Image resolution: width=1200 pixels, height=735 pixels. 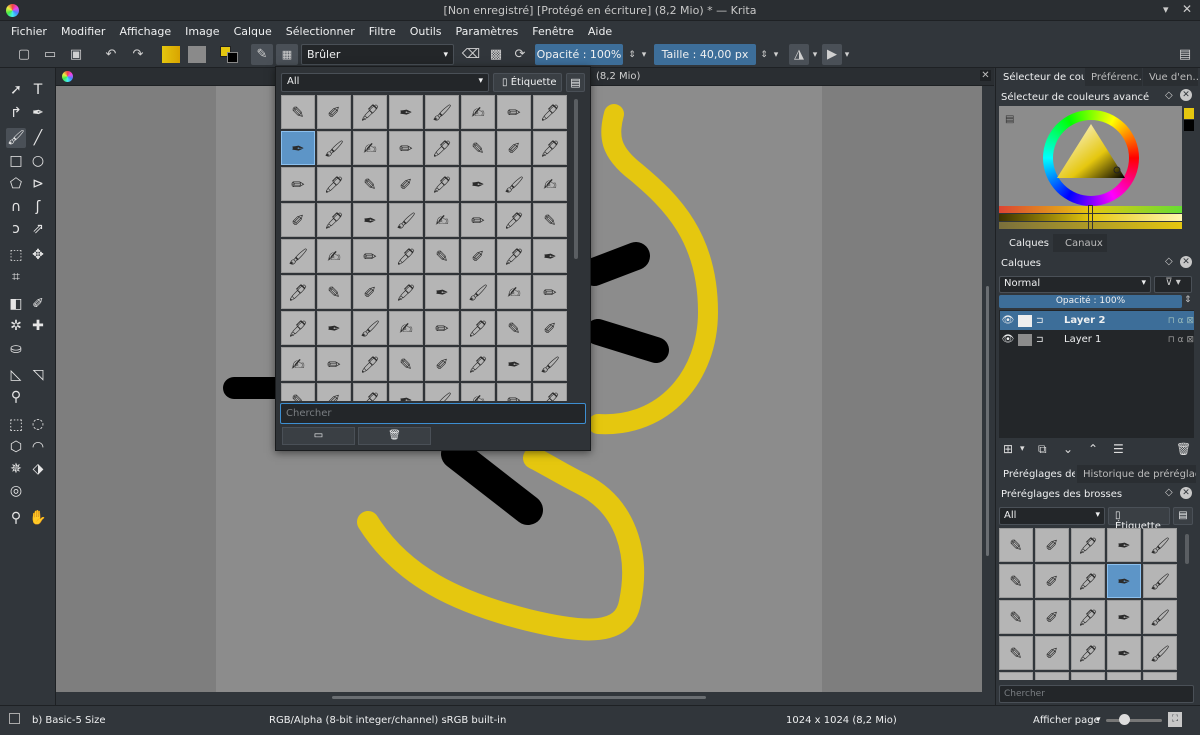 What do you see at coordinates (145, 31) in the screenshot?
I see `menu-affichage: Affichage` at bounding box center [145, 31].